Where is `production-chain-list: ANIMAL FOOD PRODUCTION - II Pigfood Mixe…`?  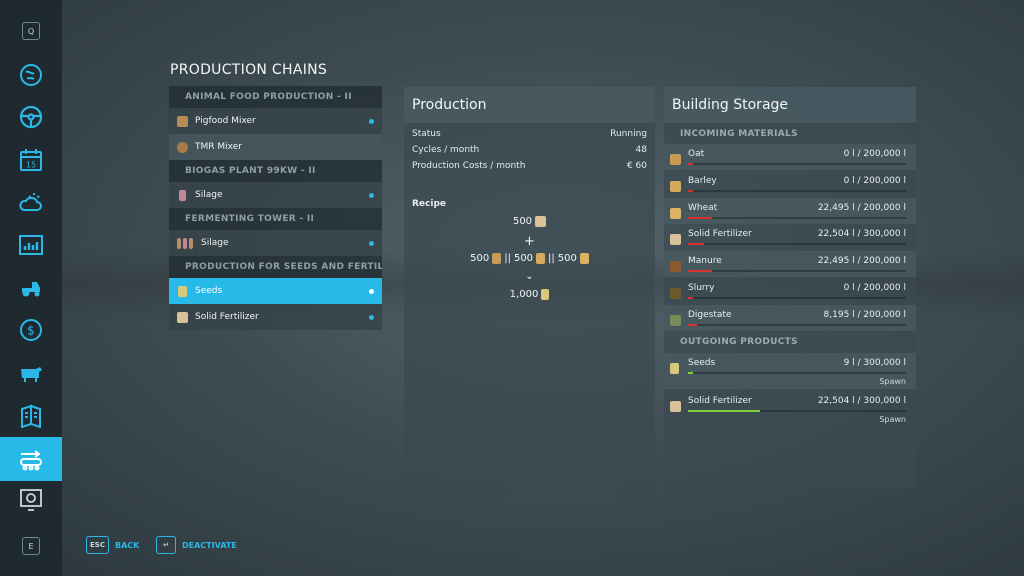
production-chain-list: ANIMAL FOOD PRODUCTION - II Pigfood Mixe… is located at coordinates (275, 208).